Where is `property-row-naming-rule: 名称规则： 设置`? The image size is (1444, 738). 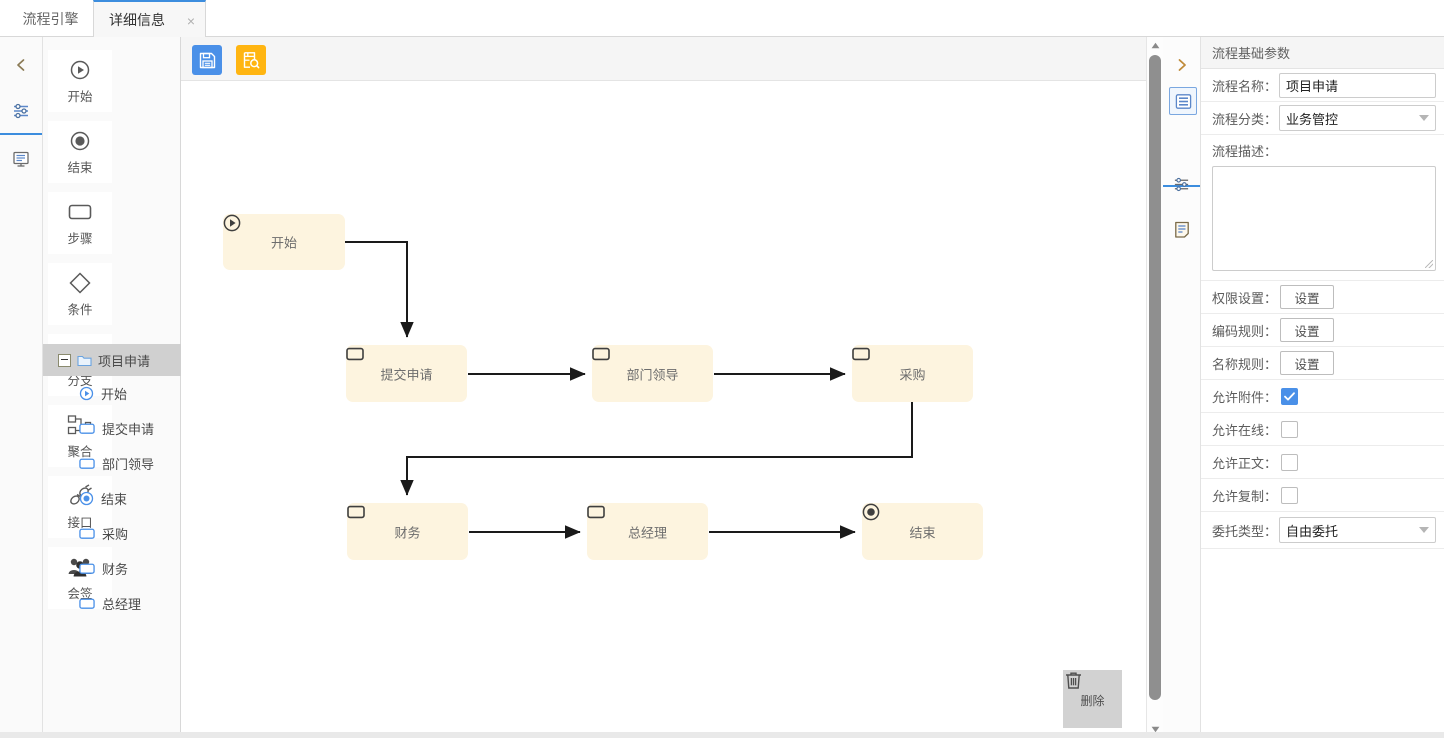
property-row-naming-rule: 名称规则： 设置 is located at coordinates (1322, 363).